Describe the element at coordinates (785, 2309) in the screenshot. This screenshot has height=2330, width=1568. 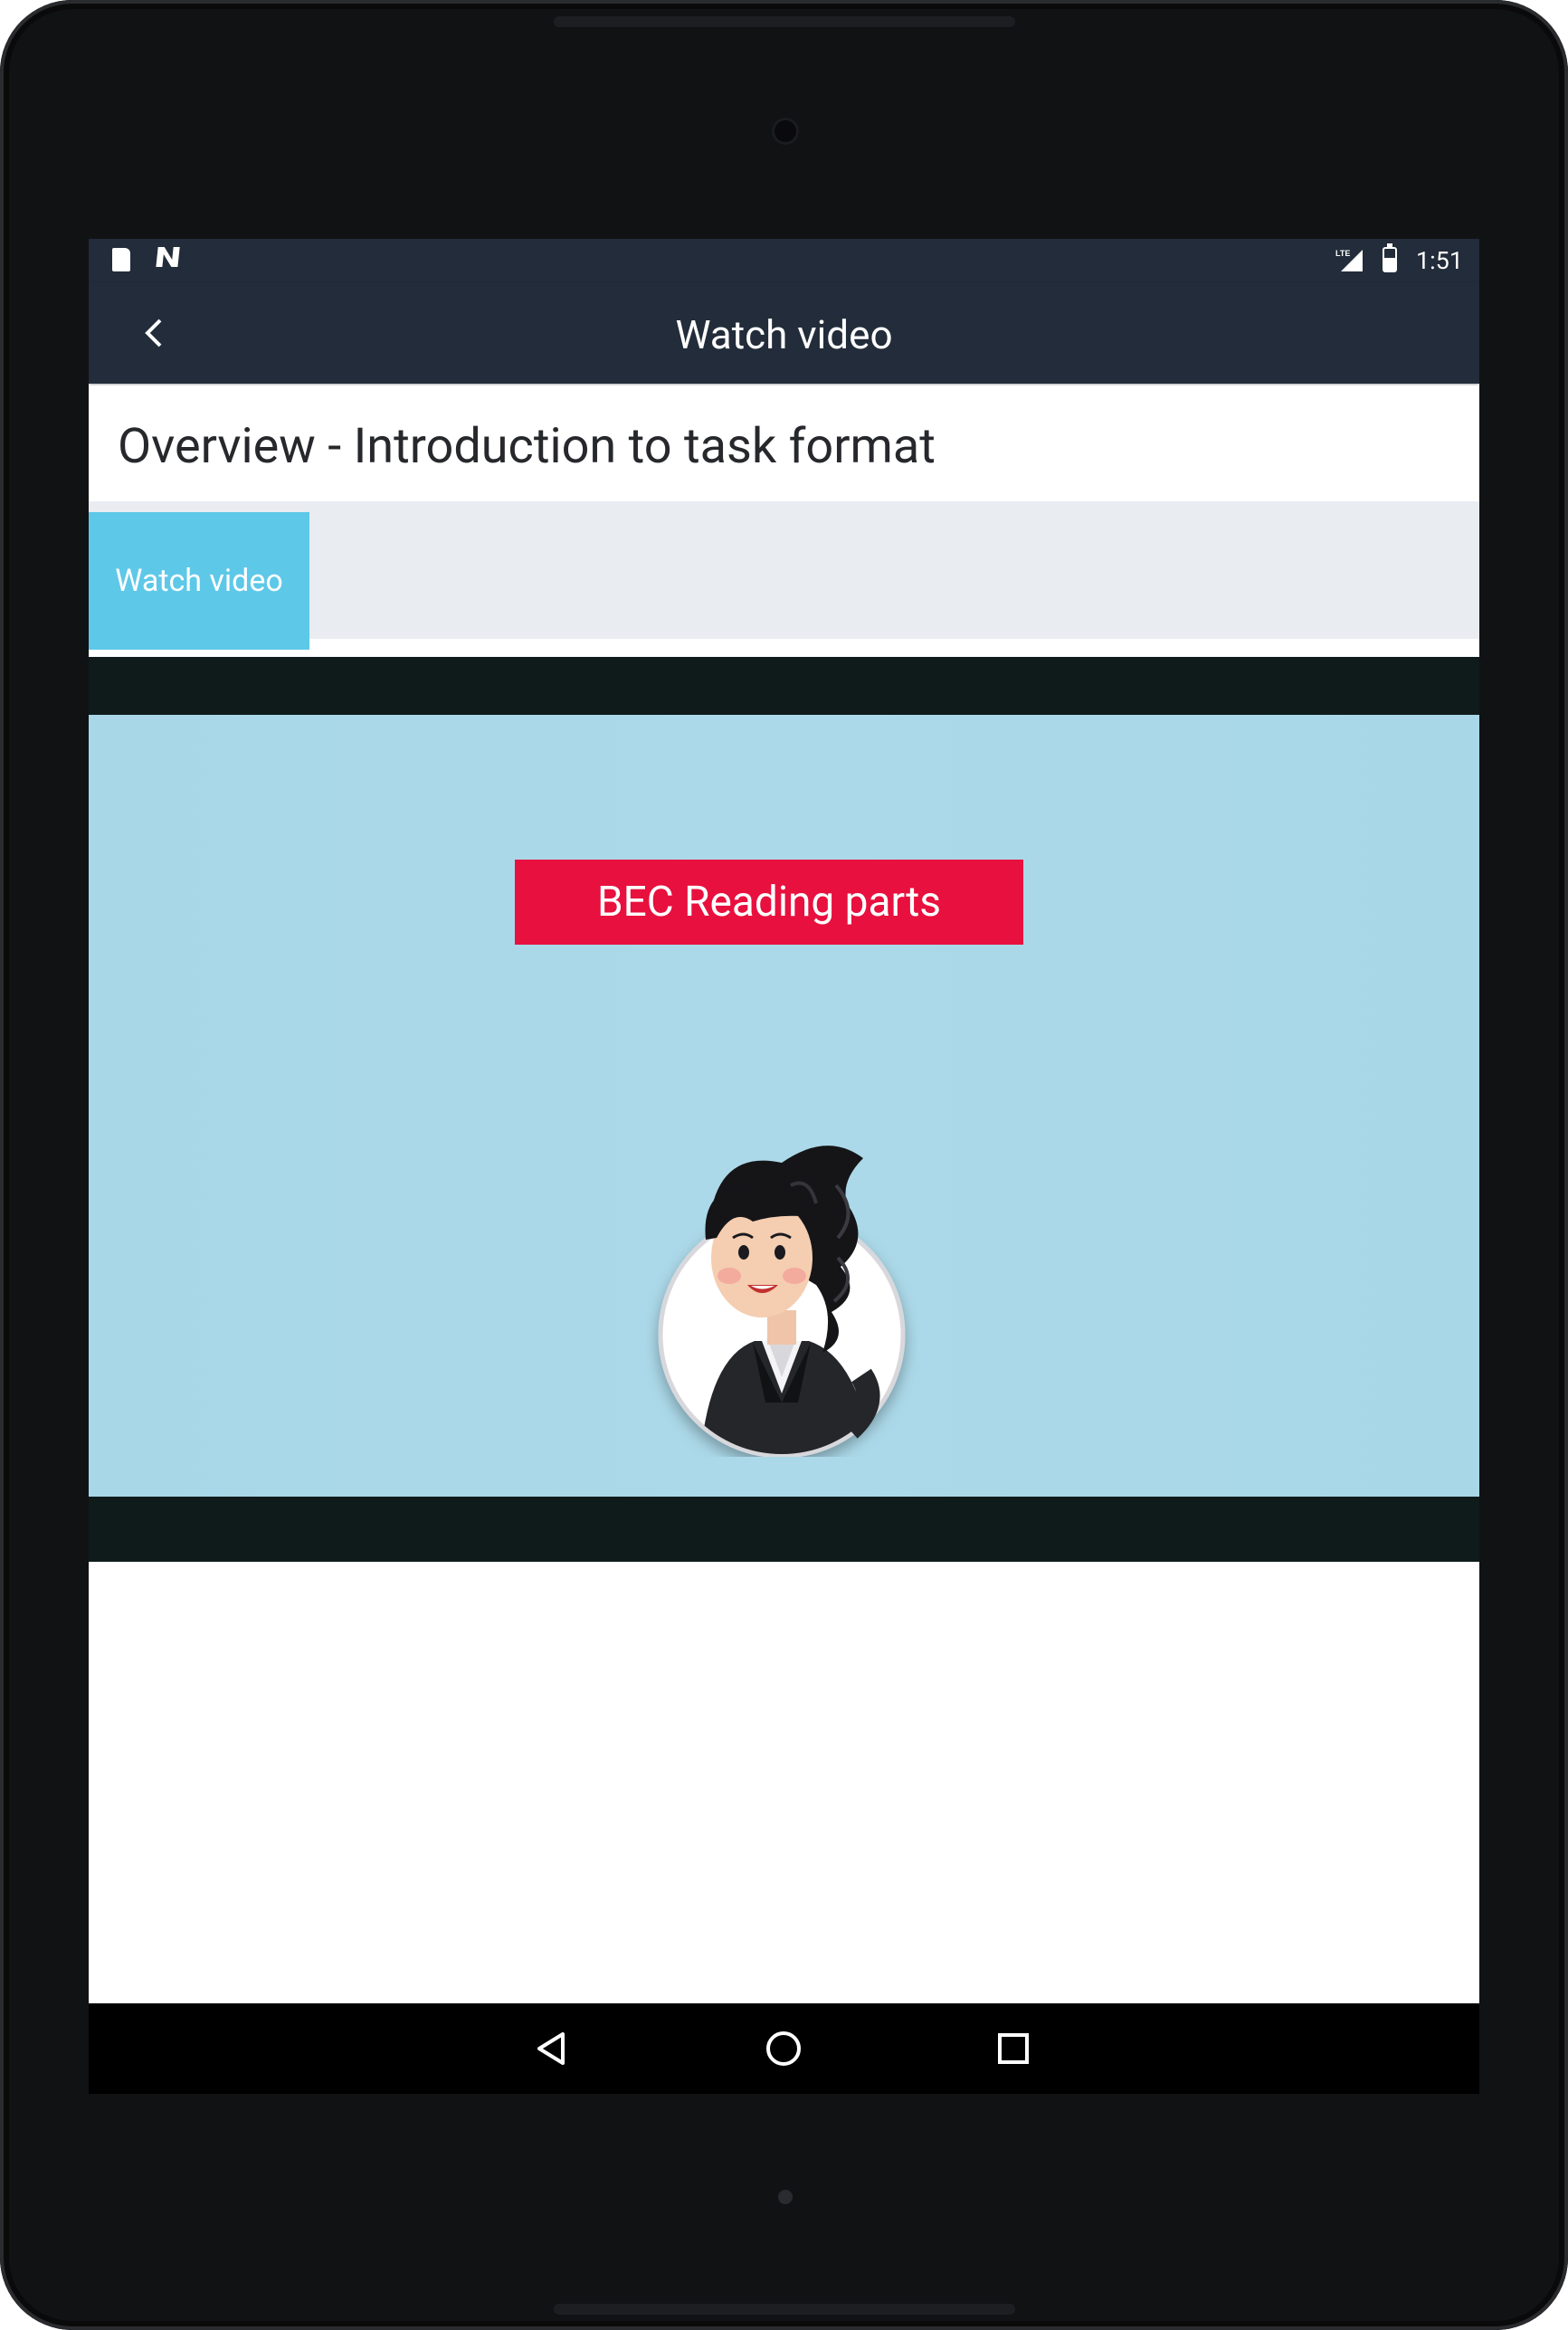
I see `device-bottom-edge` at that location.